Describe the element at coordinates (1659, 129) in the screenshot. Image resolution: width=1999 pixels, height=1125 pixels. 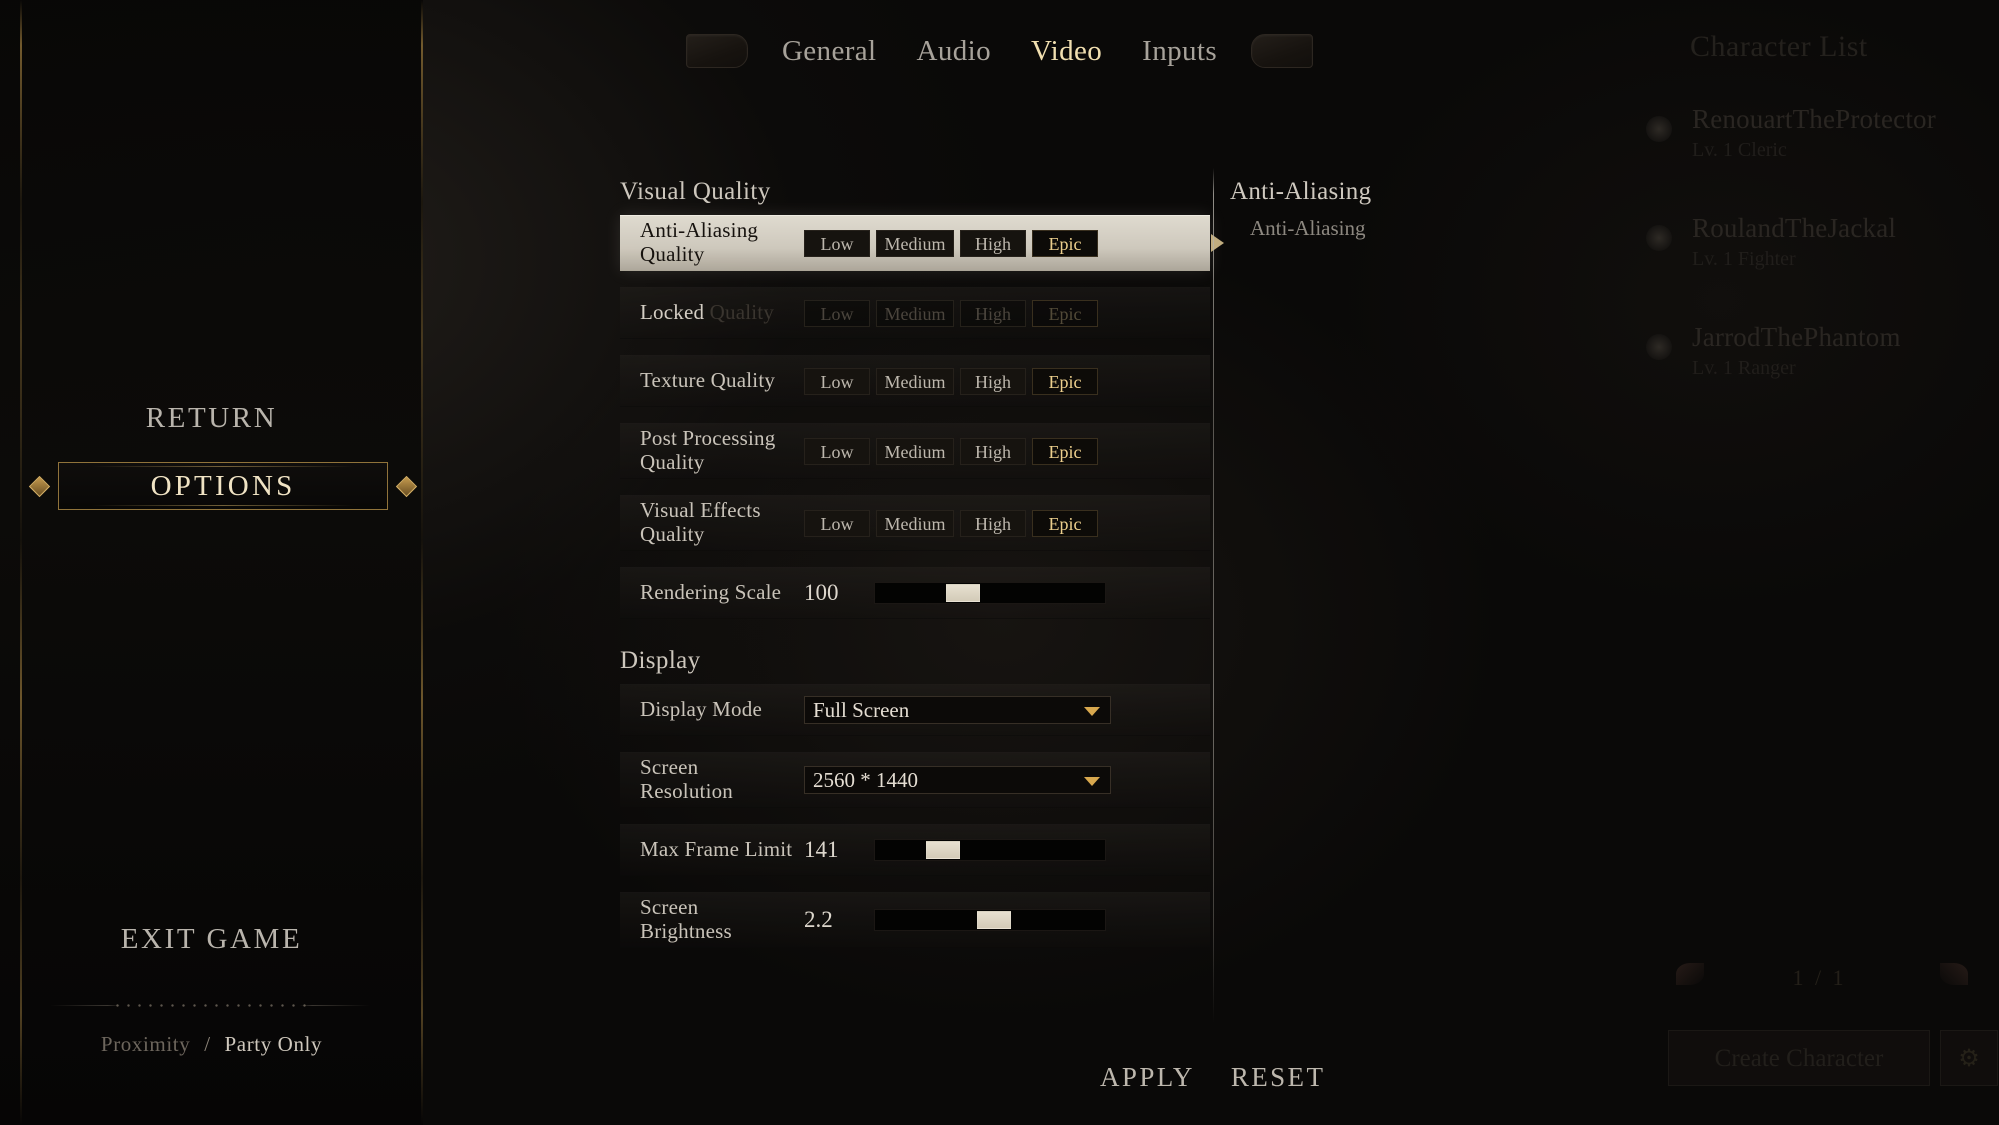
I see `character-class-icon` at that location.